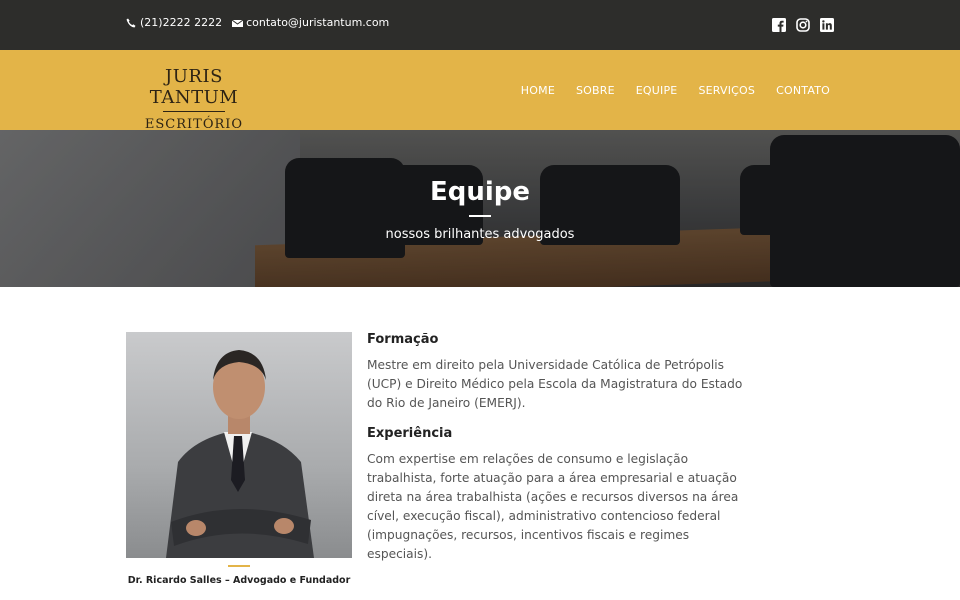  What do you see at coordinates (194, 111) in the screenshot?
I see `logo-divider` at bounding box center [194, 111].